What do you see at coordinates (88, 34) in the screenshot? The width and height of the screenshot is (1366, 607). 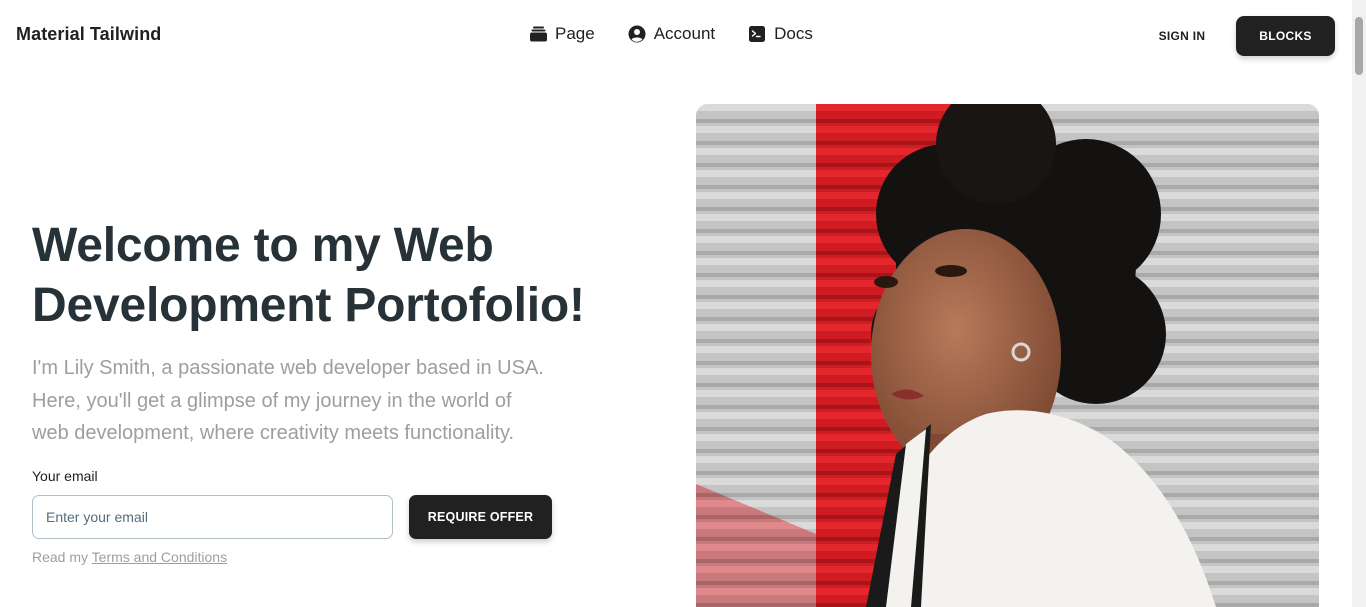 I see `brand-logo: Material Tailwind` at bounding box center [88, 34].